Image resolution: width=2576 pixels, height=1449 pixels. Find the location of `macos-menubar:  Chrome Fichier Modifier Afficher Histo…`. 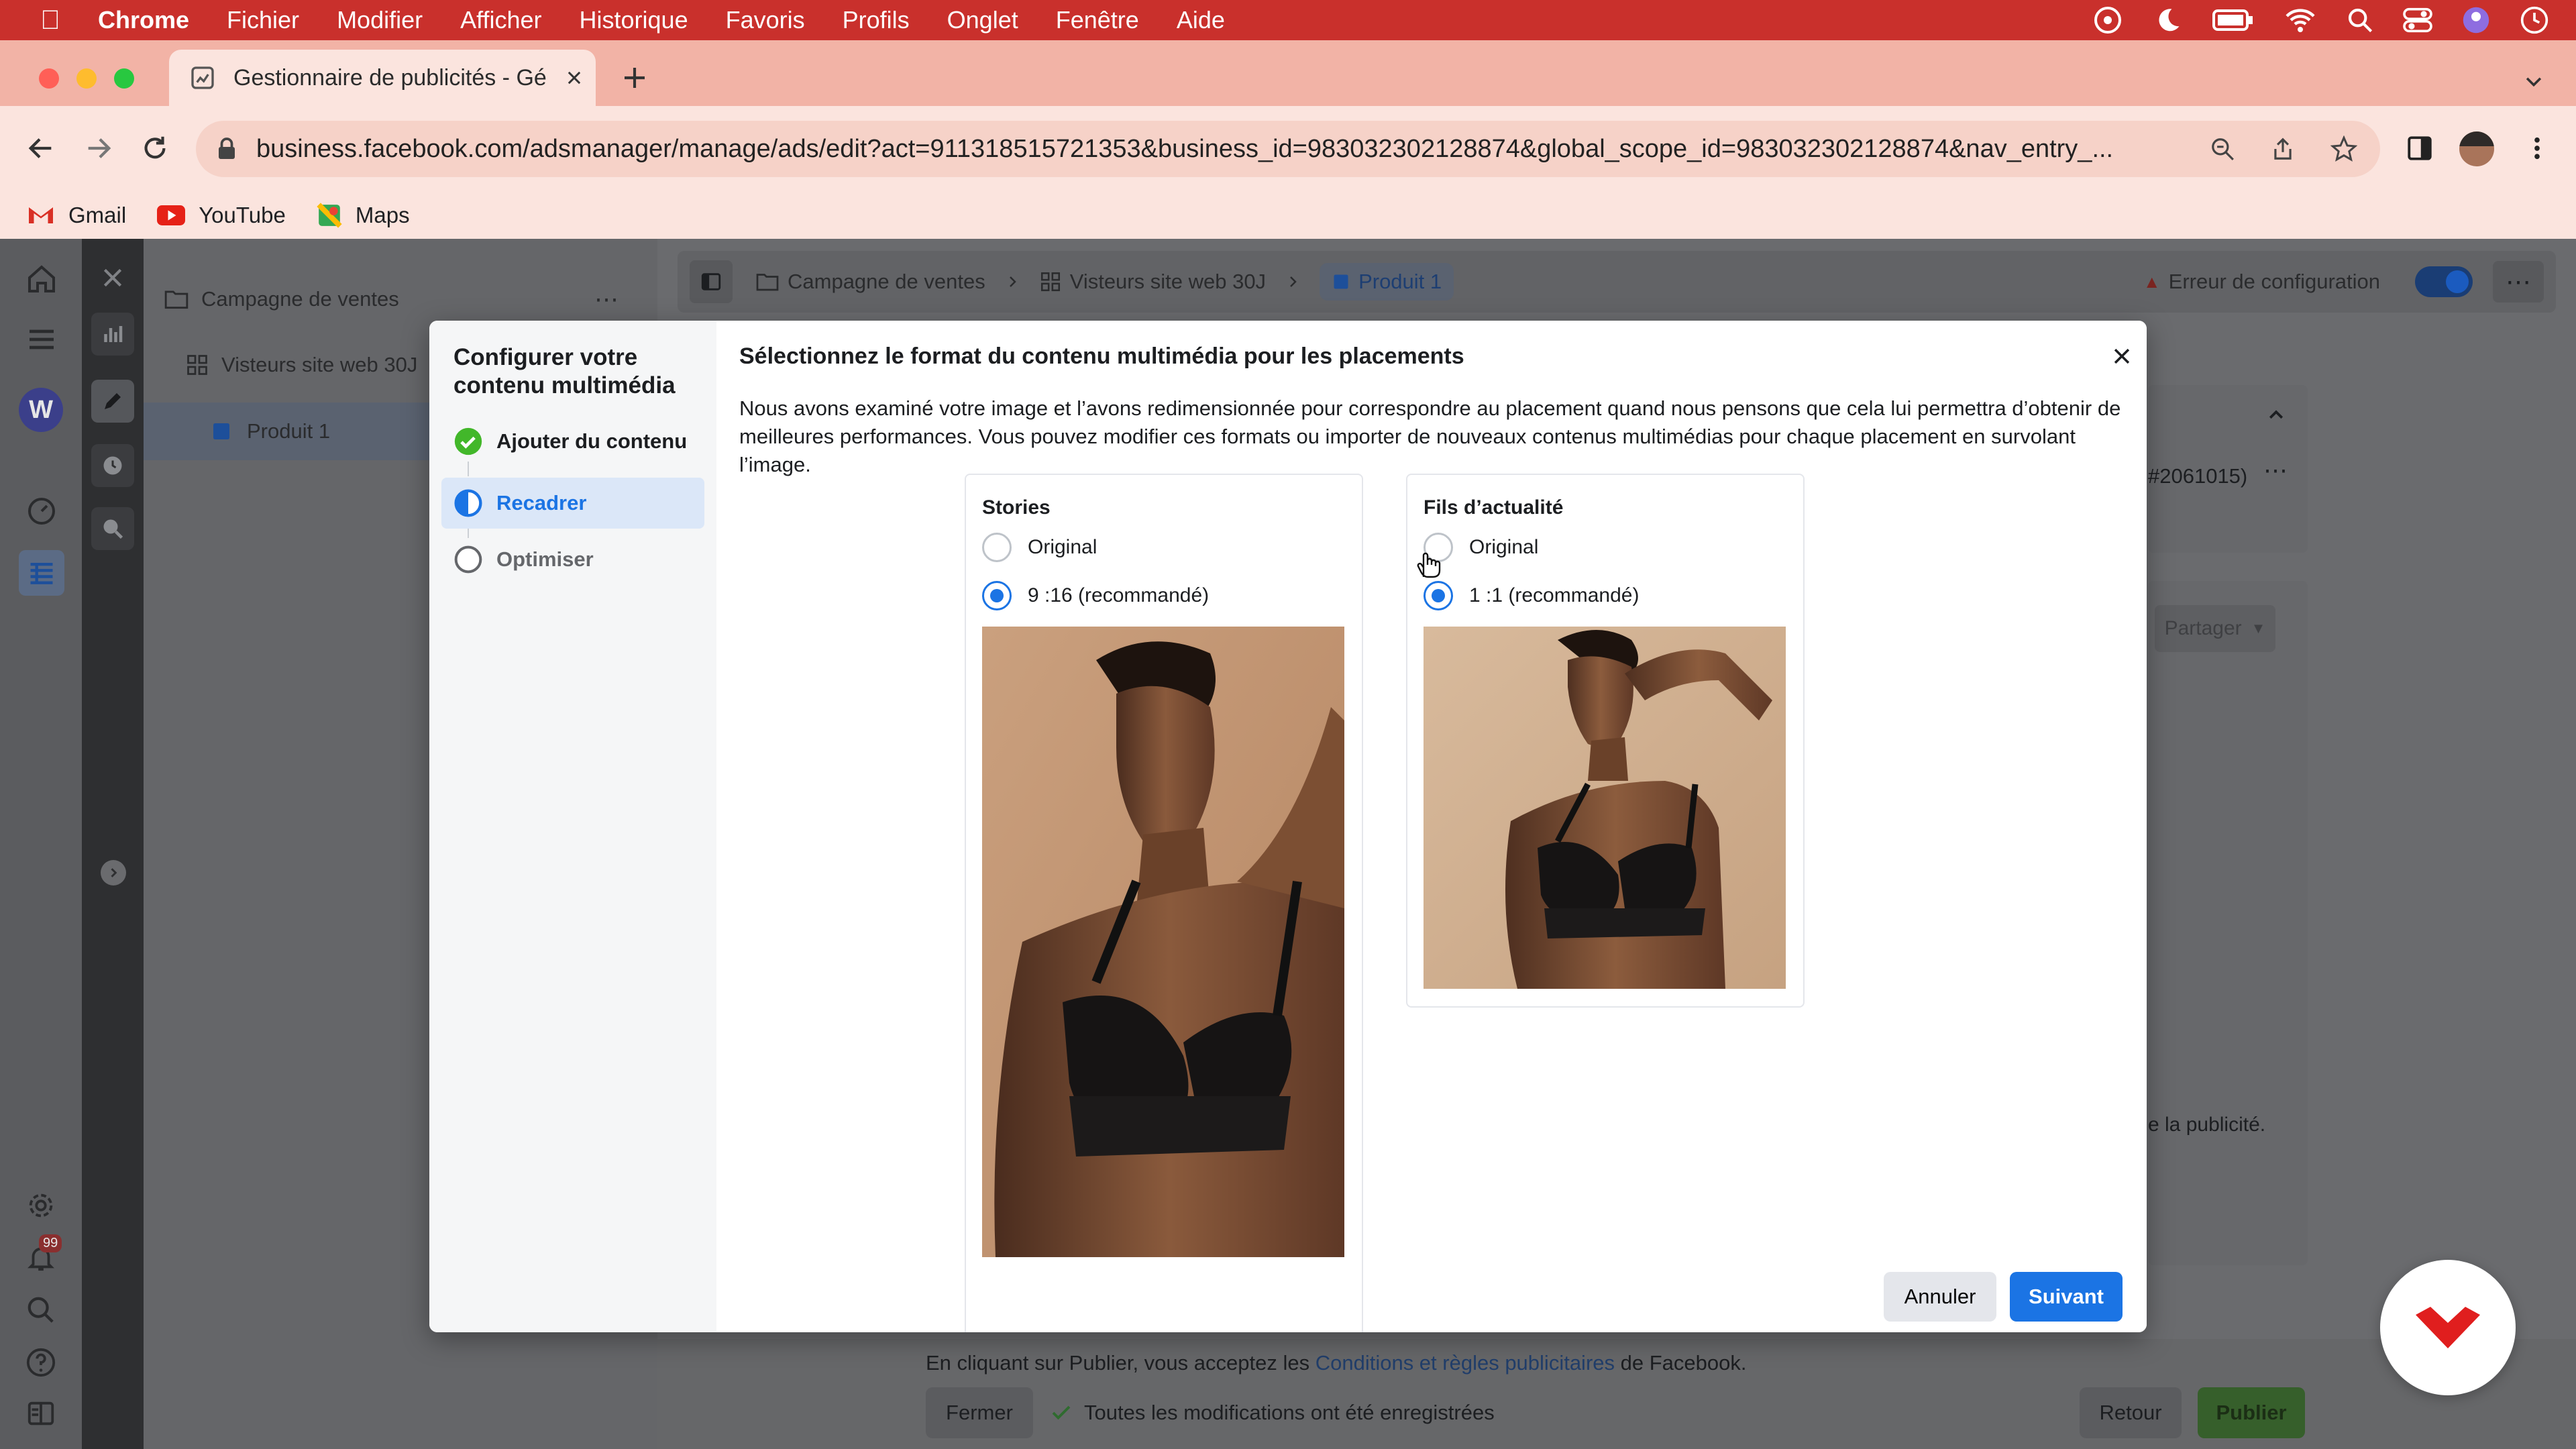

macos-menubar:  Chrome Fichier Modifier Afficher Histo… is located at coordinates (1288, 20).